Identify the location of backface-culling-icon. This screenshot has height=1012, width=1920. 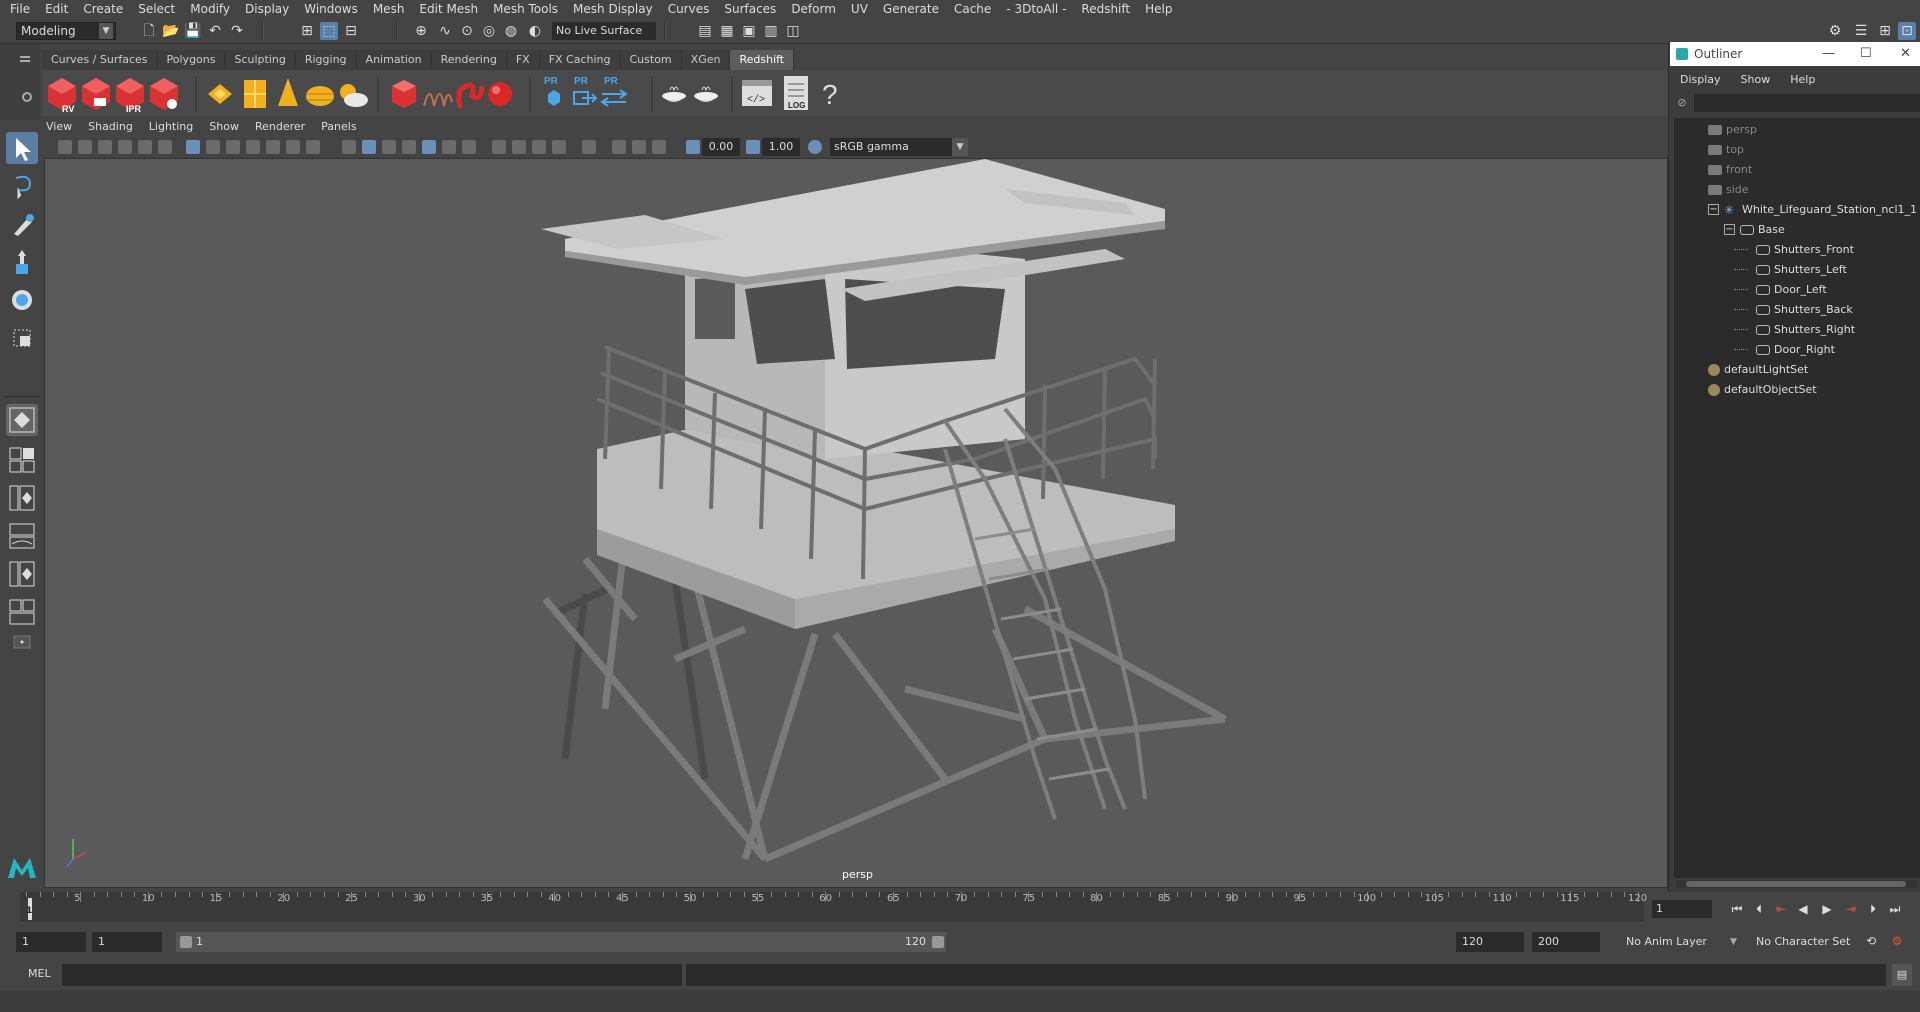
(659, 147).